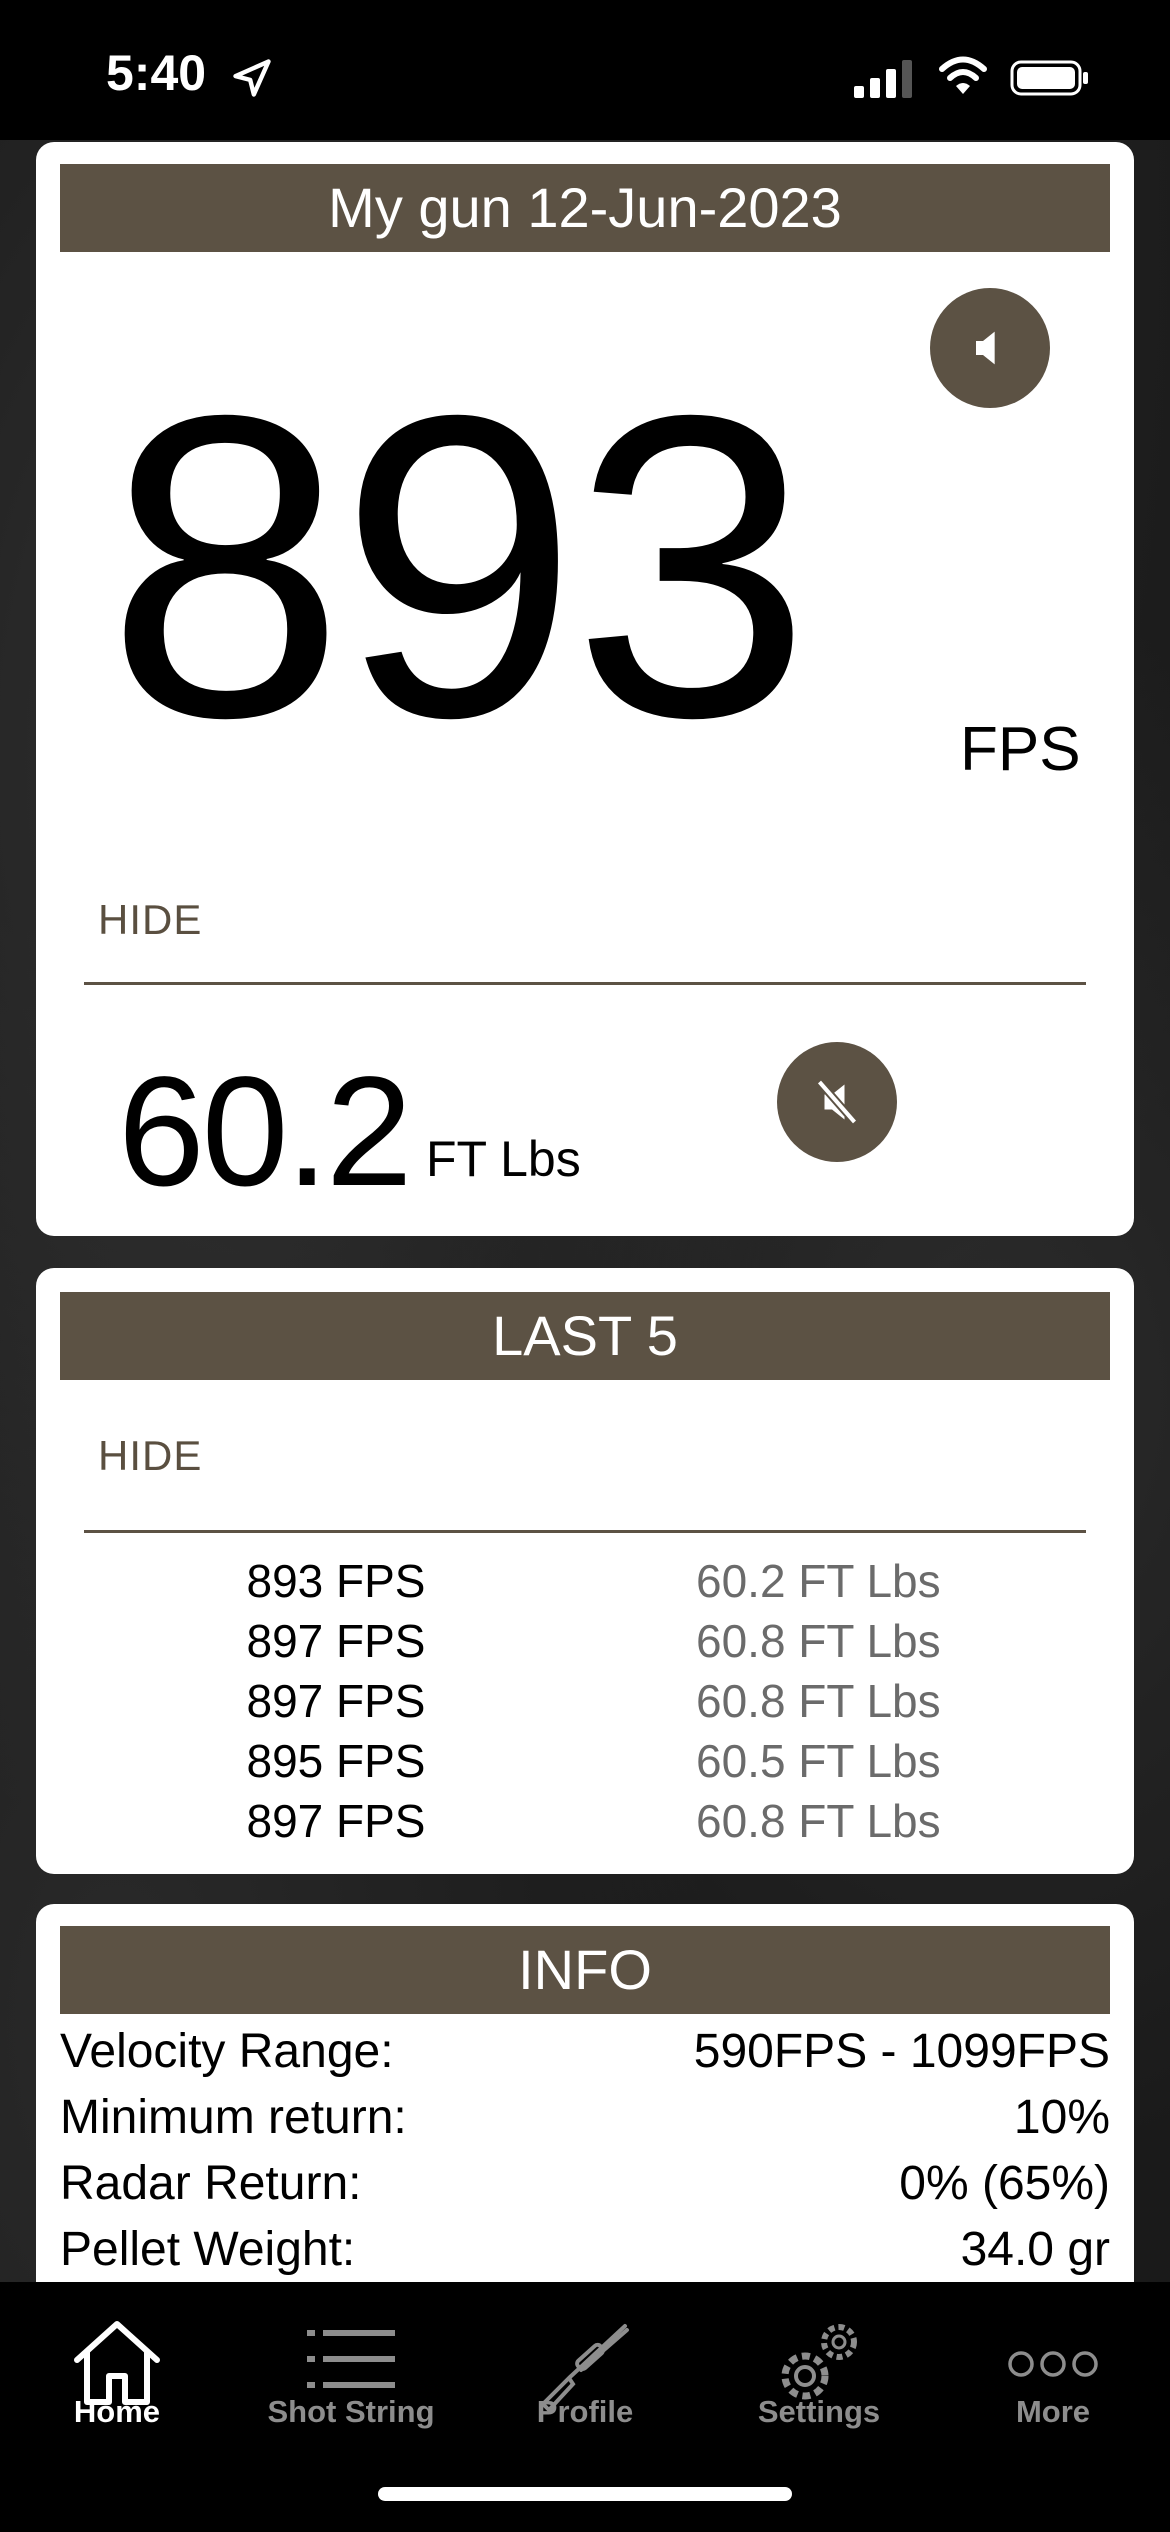 The image size is (1170, 2532). Describe the element at coordinates (585, 1336) in the screenshot. I see `last5-title: LAST 5` at that location.